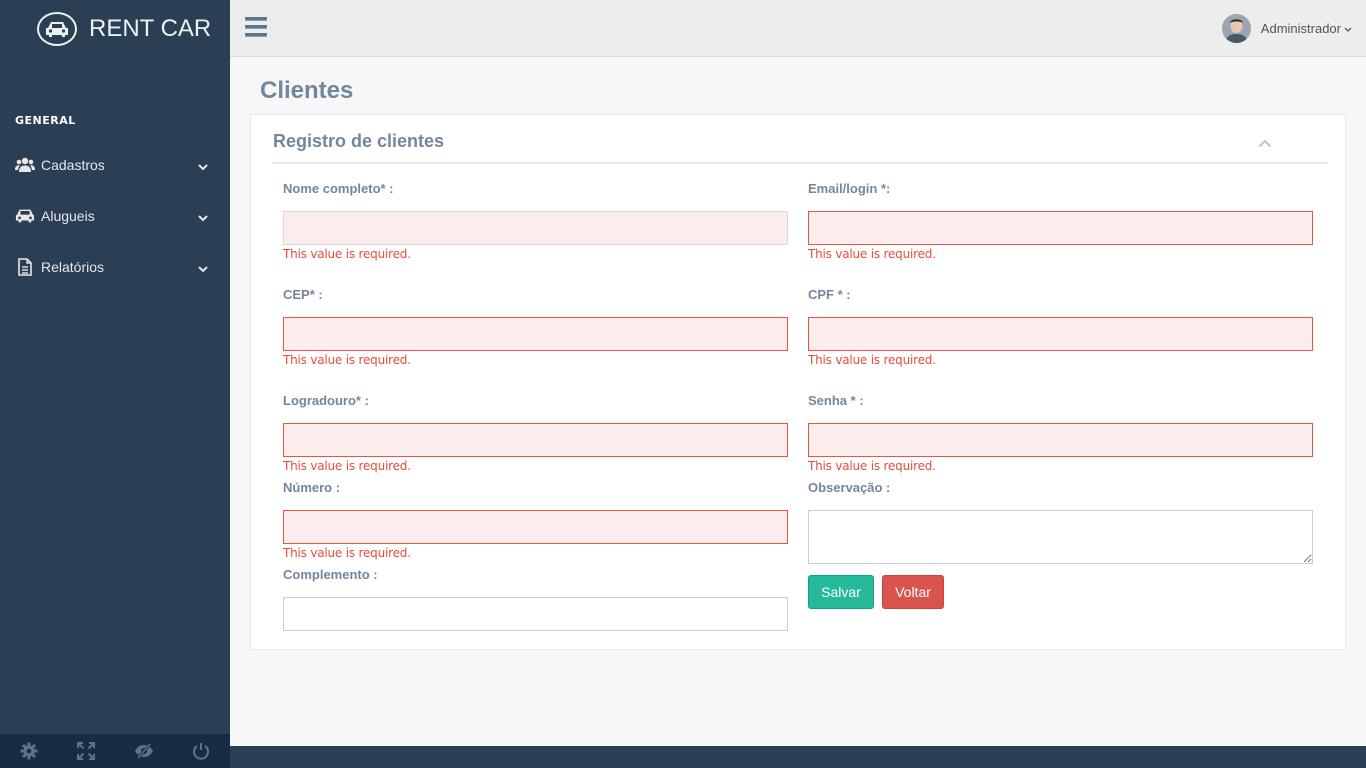  Describe the element at coordinates (29, 751) in the screenshot. I see `settings-icon` at that location.